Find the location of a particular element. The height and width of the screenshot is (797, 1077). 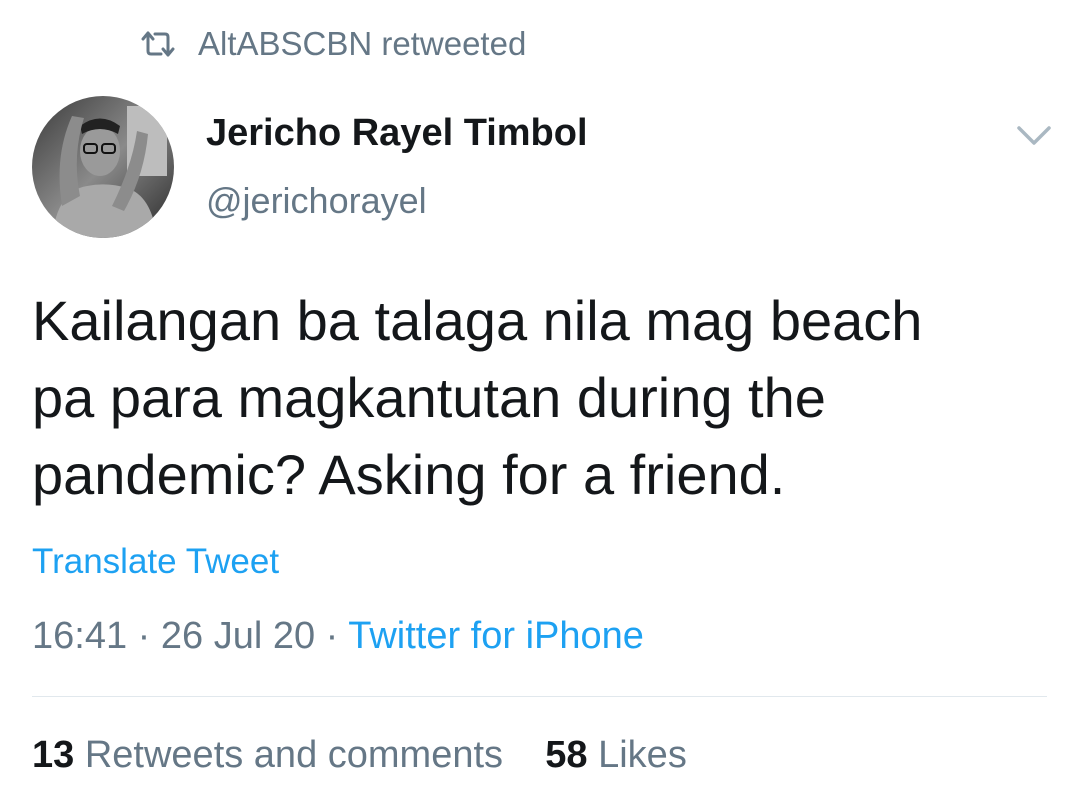

tweet-source-link: Twitter for iPhone is located at coordinates (496, 636).